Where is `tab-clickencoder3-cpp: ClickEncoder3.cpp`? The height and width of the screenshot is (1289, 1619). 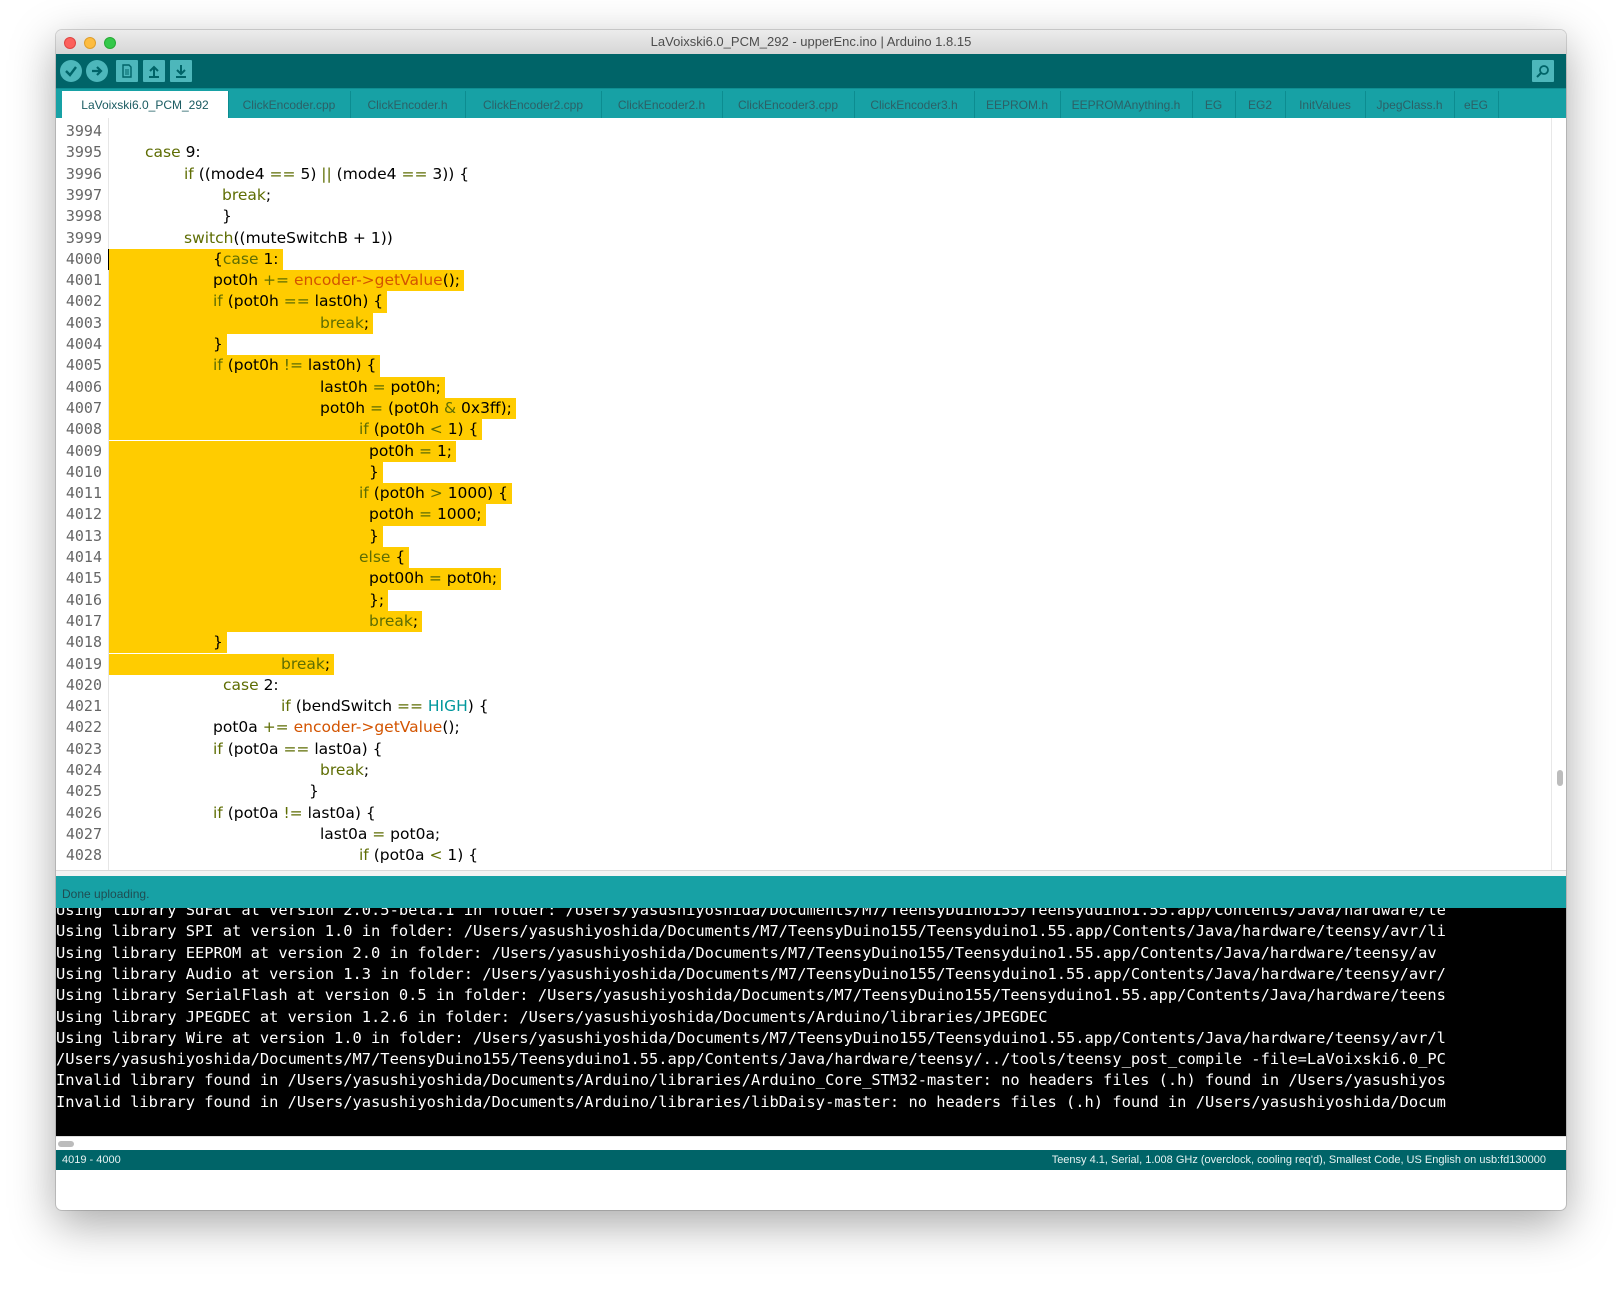 tab-clickencoder3-cpp: ClickEncoder3.cpp is located at coordinates (788, 105).